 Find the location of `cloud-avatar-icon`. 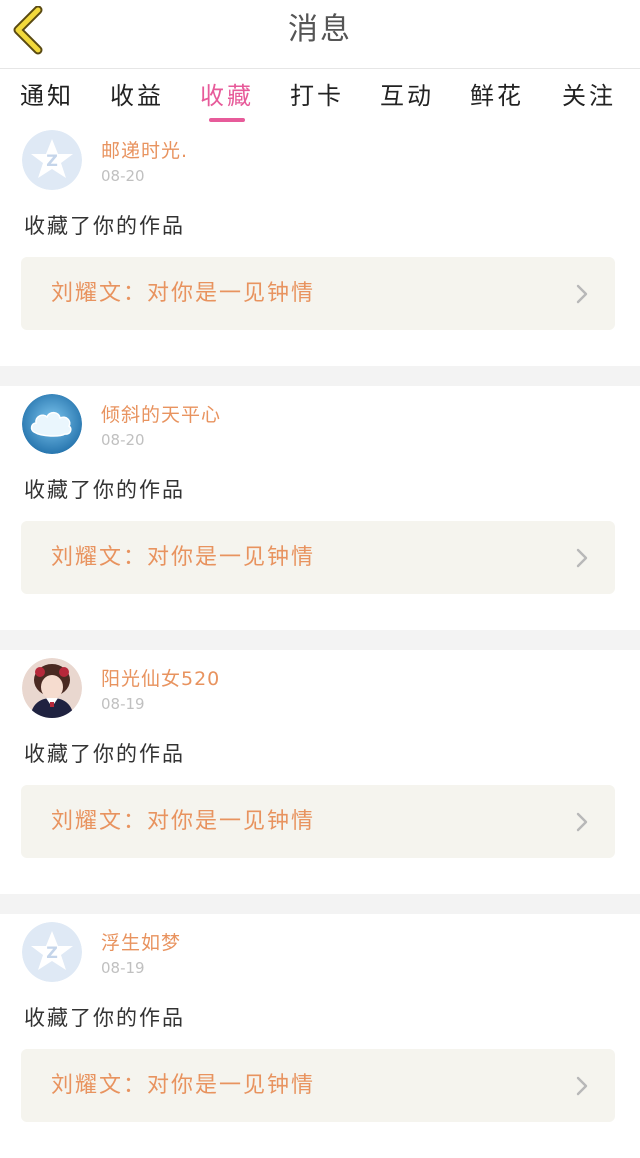

cloud-avatar-icon is located at coordinates (52, 424).